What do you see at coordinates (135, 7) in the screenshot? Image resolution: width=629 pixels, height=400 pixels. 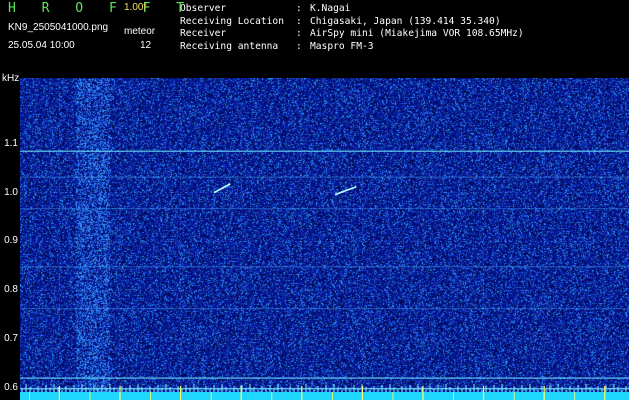 I see `app-version: 1.00f` at bounding box center [135, 7].